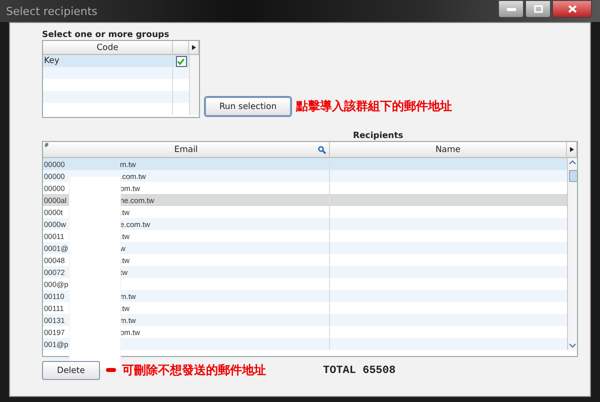 This screenshot has height=402, width=600. Describe the element at coordinates (374, 106) in the screenshot. I see `annotation-text: 點擊導入該群組下的郵件地址` at that location.